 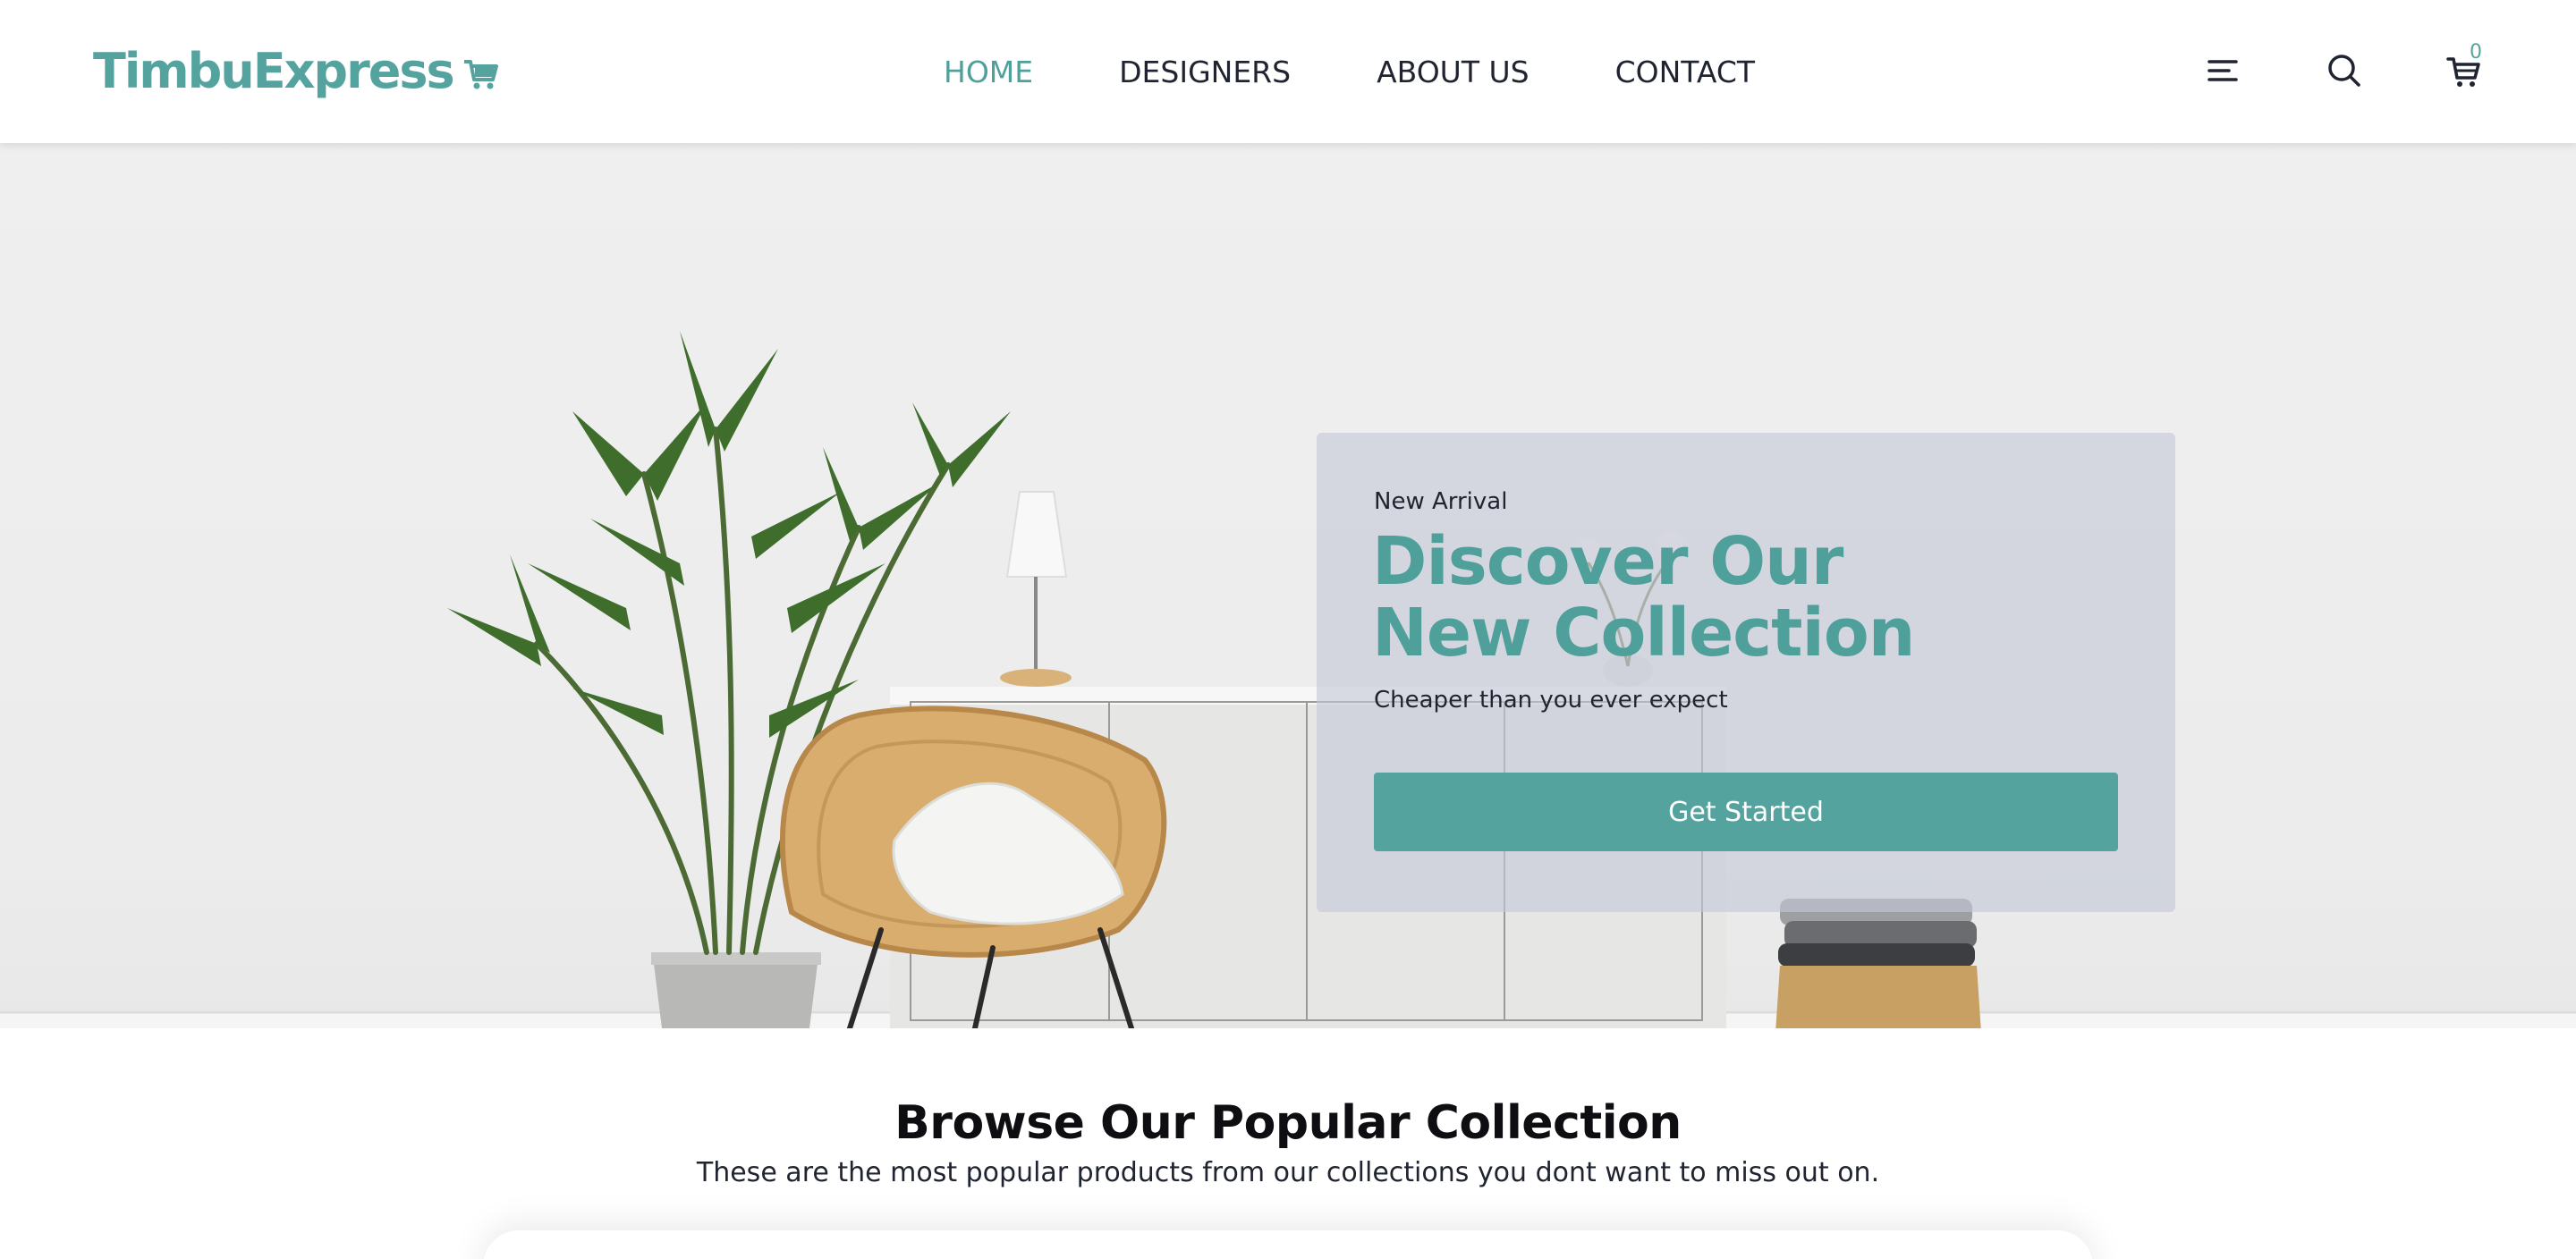 I want to click on hero-title: Discover Our New Collection, so click(x=1643, y=597).